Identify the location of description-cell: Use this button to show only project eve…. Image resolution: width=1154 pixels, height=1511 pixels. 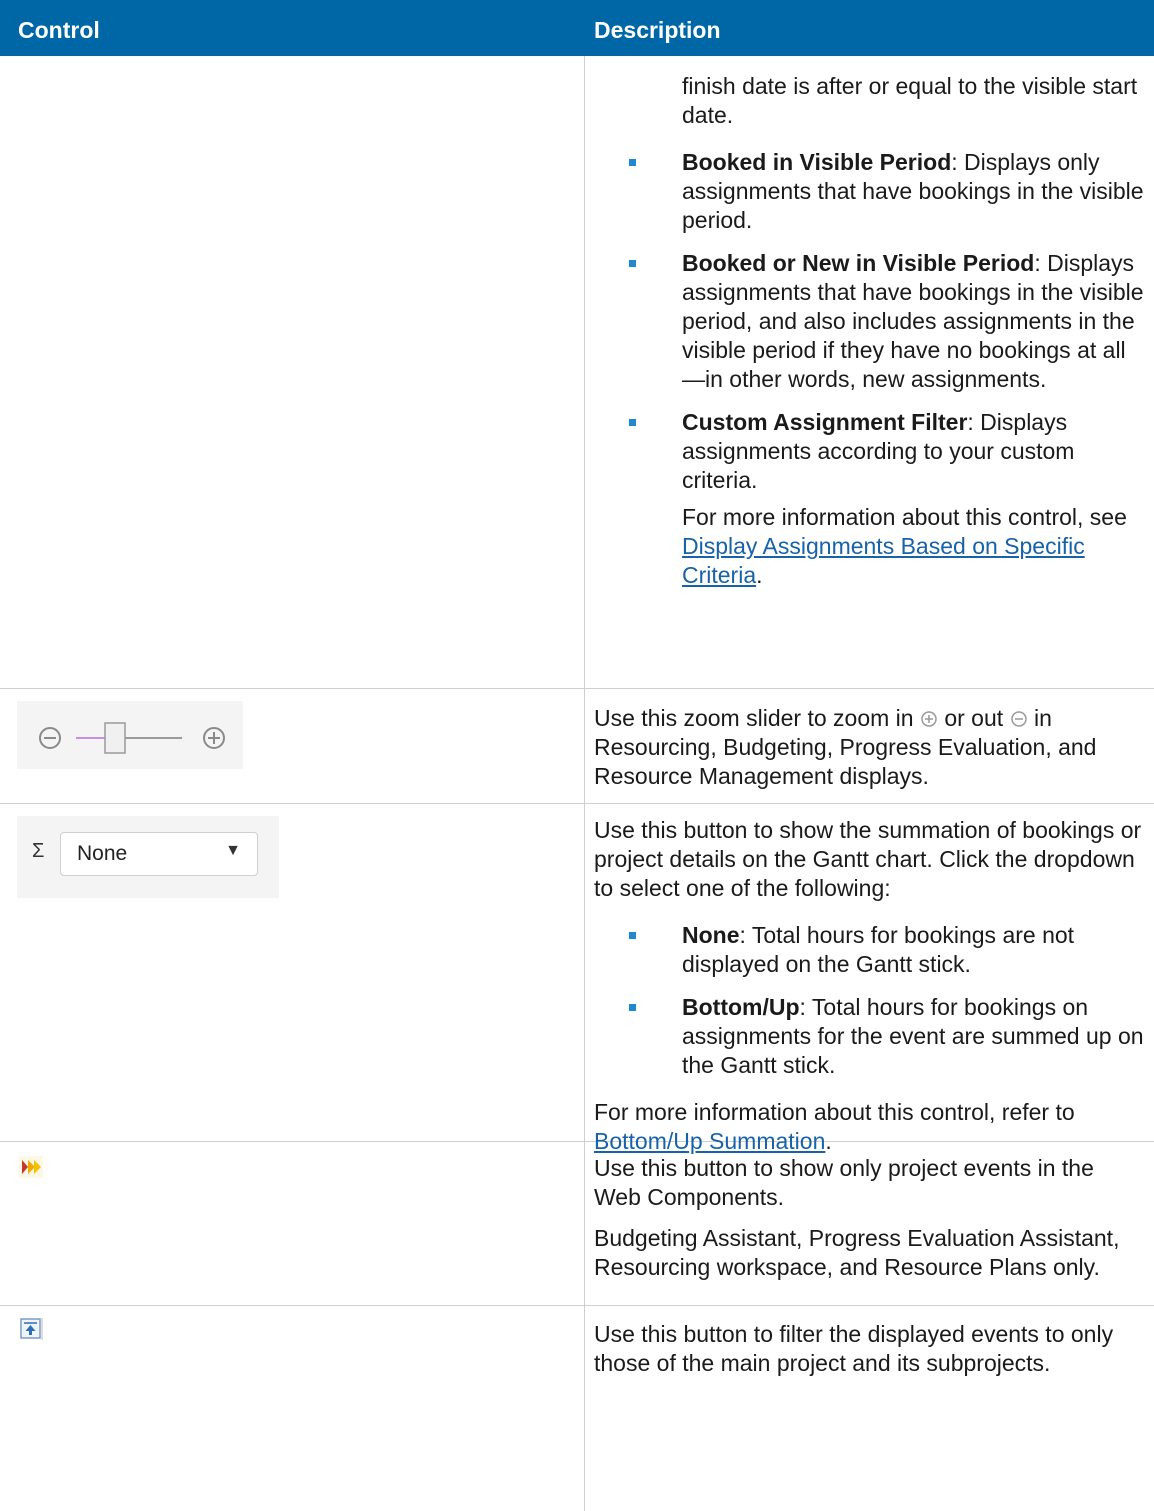
(870, 1218).